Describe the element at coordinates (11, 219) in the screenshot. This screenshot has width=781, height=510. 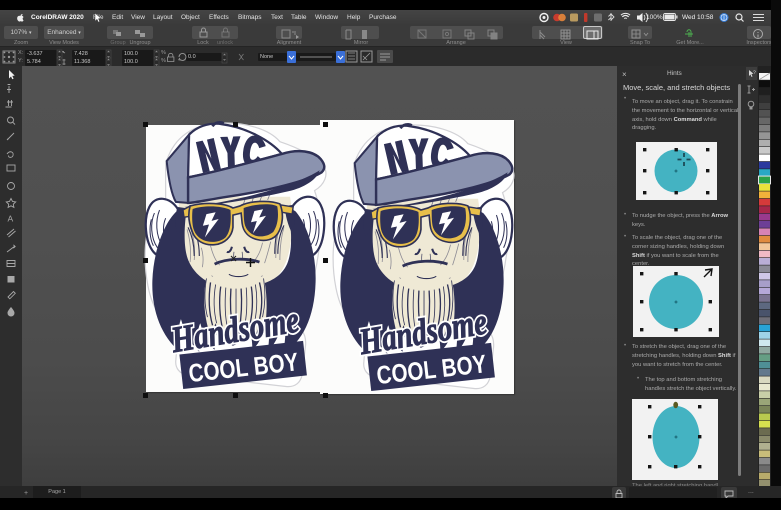
I see `svg-text: A` at that location.